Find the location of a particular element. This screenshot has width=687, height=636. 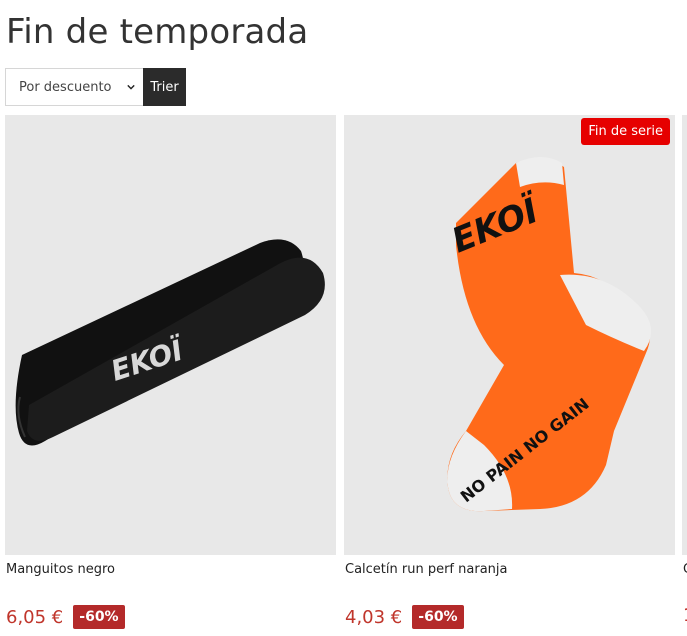

product-name: Calcetín run perf naranja is located at coordinates (426, 569).